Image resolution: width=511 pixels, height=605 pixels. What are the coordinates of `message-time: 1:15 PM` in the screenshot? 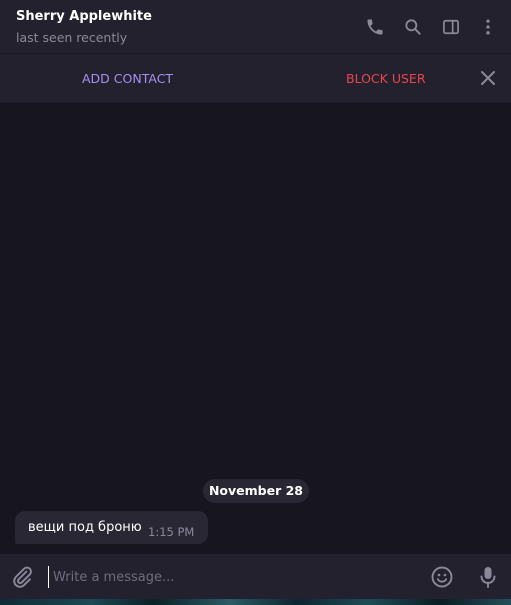 It's located at (171, 532).